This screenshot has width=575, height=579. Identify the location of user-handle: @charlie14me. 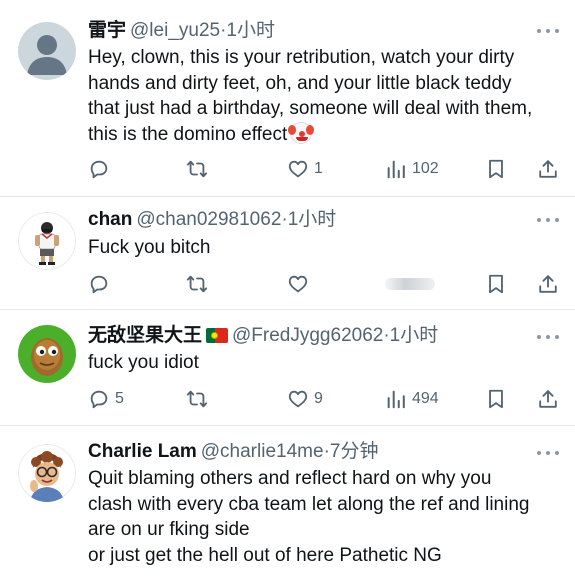
(262, 451).